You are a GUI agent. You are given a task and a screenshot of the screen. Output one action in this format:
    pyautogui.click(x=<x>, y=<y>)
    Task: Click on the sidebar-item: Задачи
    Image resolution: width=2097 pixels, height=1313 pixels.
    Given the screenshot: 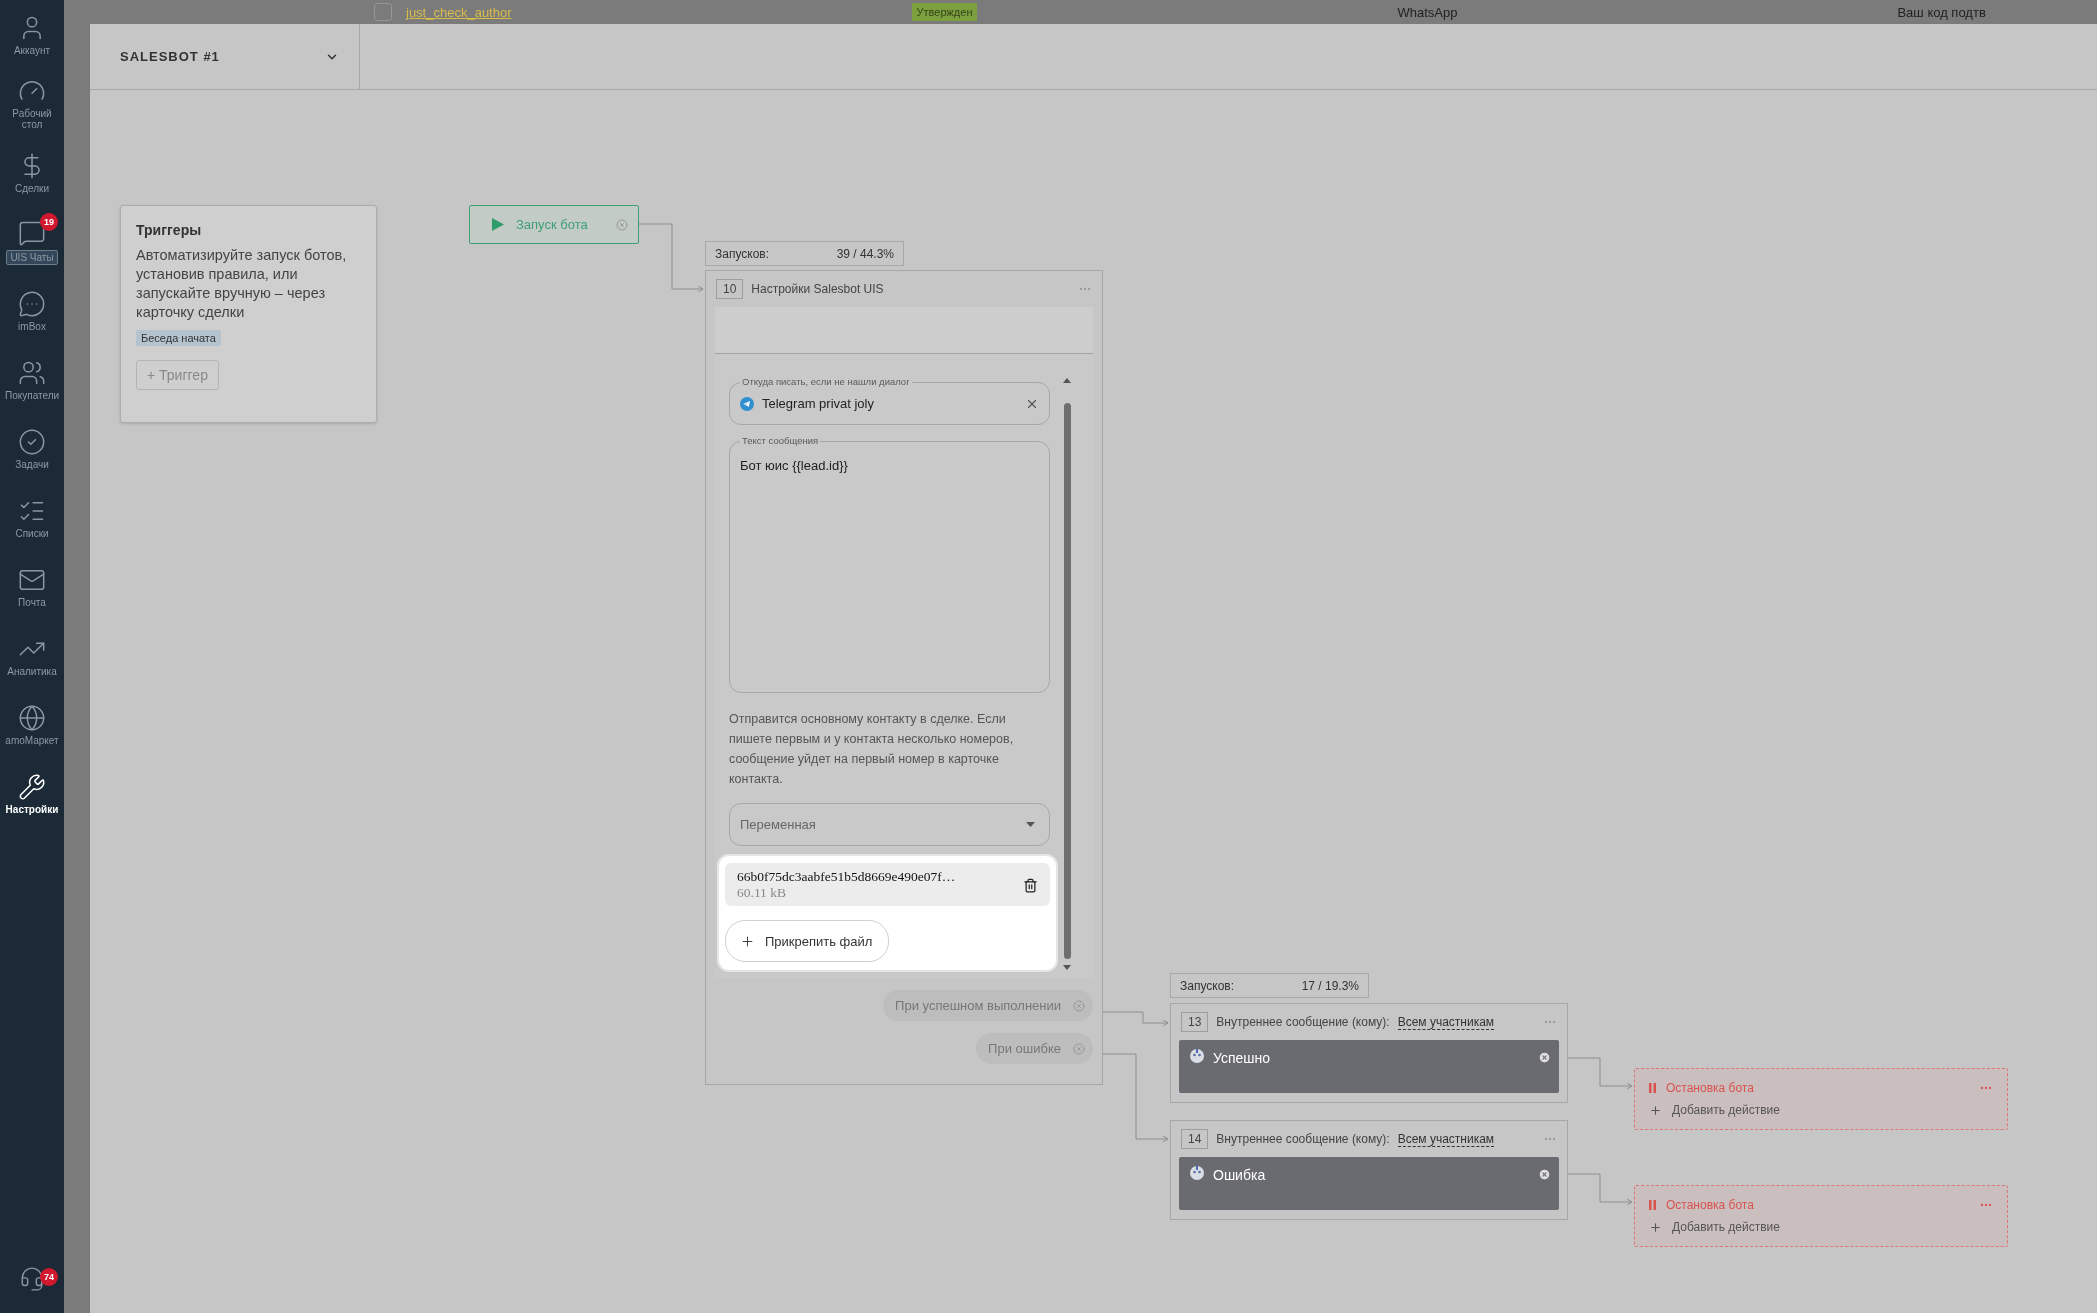 What is the action you would take?
    pyautogui.click(x=32, y=448)
    